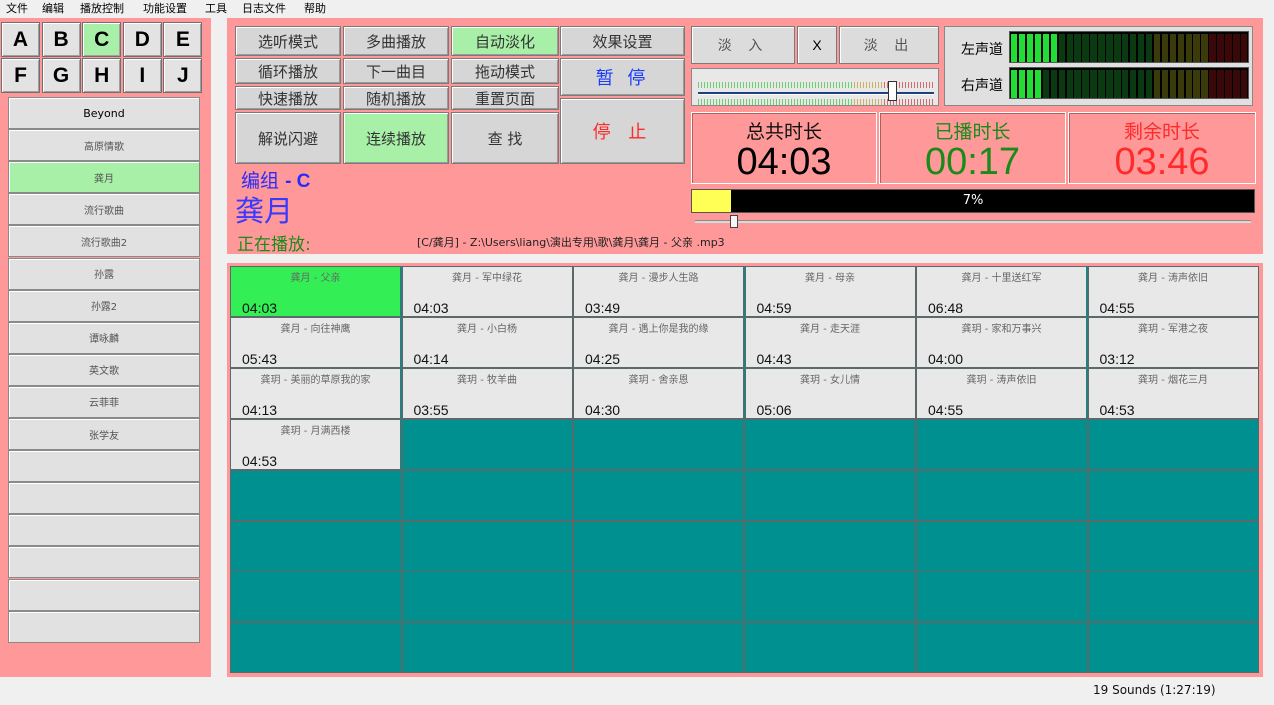 The width and height of the screenshot is (1274, 705). I want to click on song-cell: 龚玥 - 舍亲恩 04:30, so click(658, 393).